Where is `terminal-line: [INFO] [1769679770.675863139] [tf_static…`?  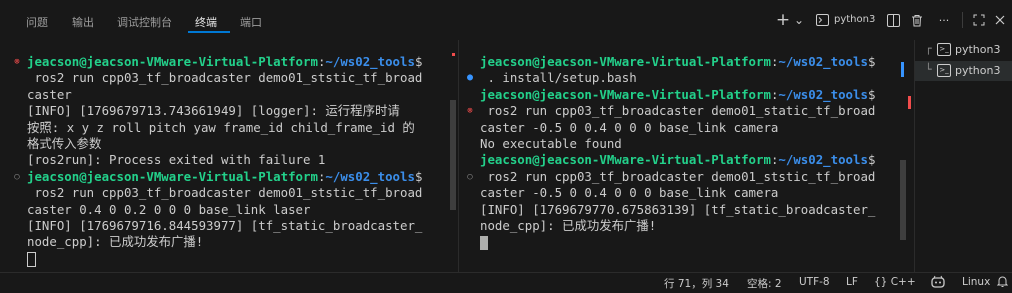 terminal-line: [INFO] [1769679770.675863139] [tf_static… is located at coordinates (678, 209).